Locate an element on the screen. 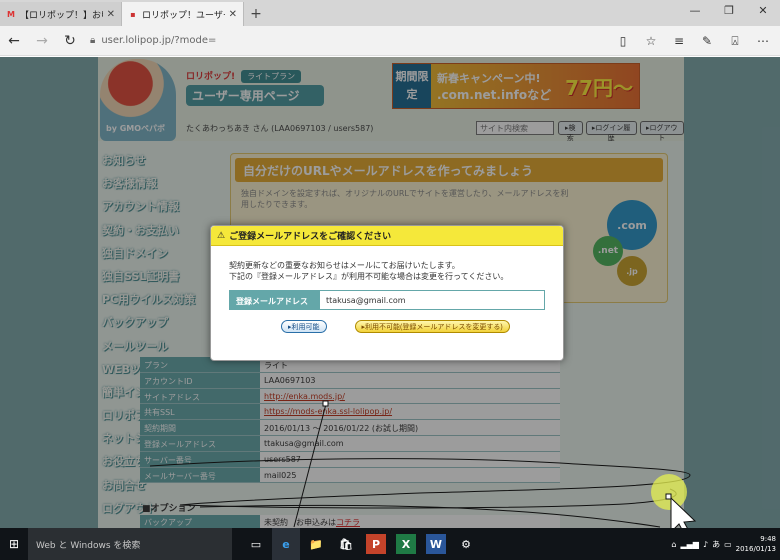  restore-icon: ❐ is located at coordinates (729, 10).